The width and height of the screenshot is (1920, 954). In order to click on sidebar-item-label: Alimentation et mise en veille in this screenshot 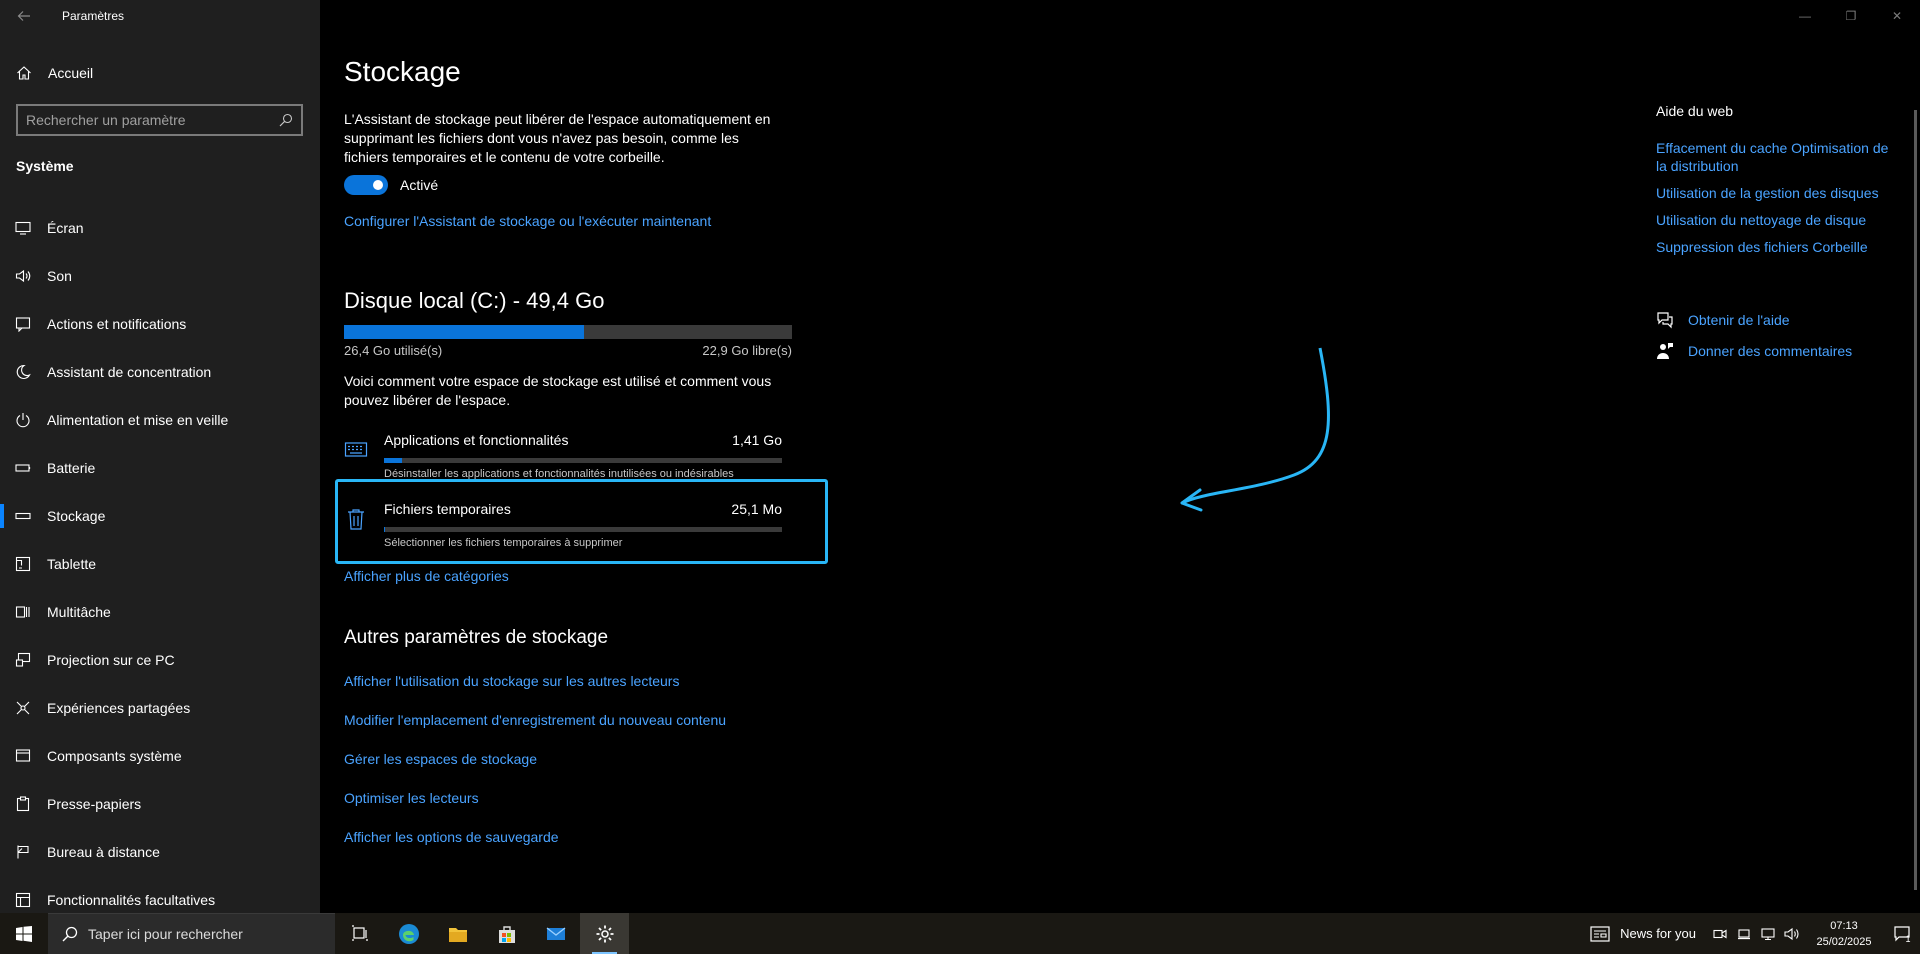, I will do `click(138, 420)`.